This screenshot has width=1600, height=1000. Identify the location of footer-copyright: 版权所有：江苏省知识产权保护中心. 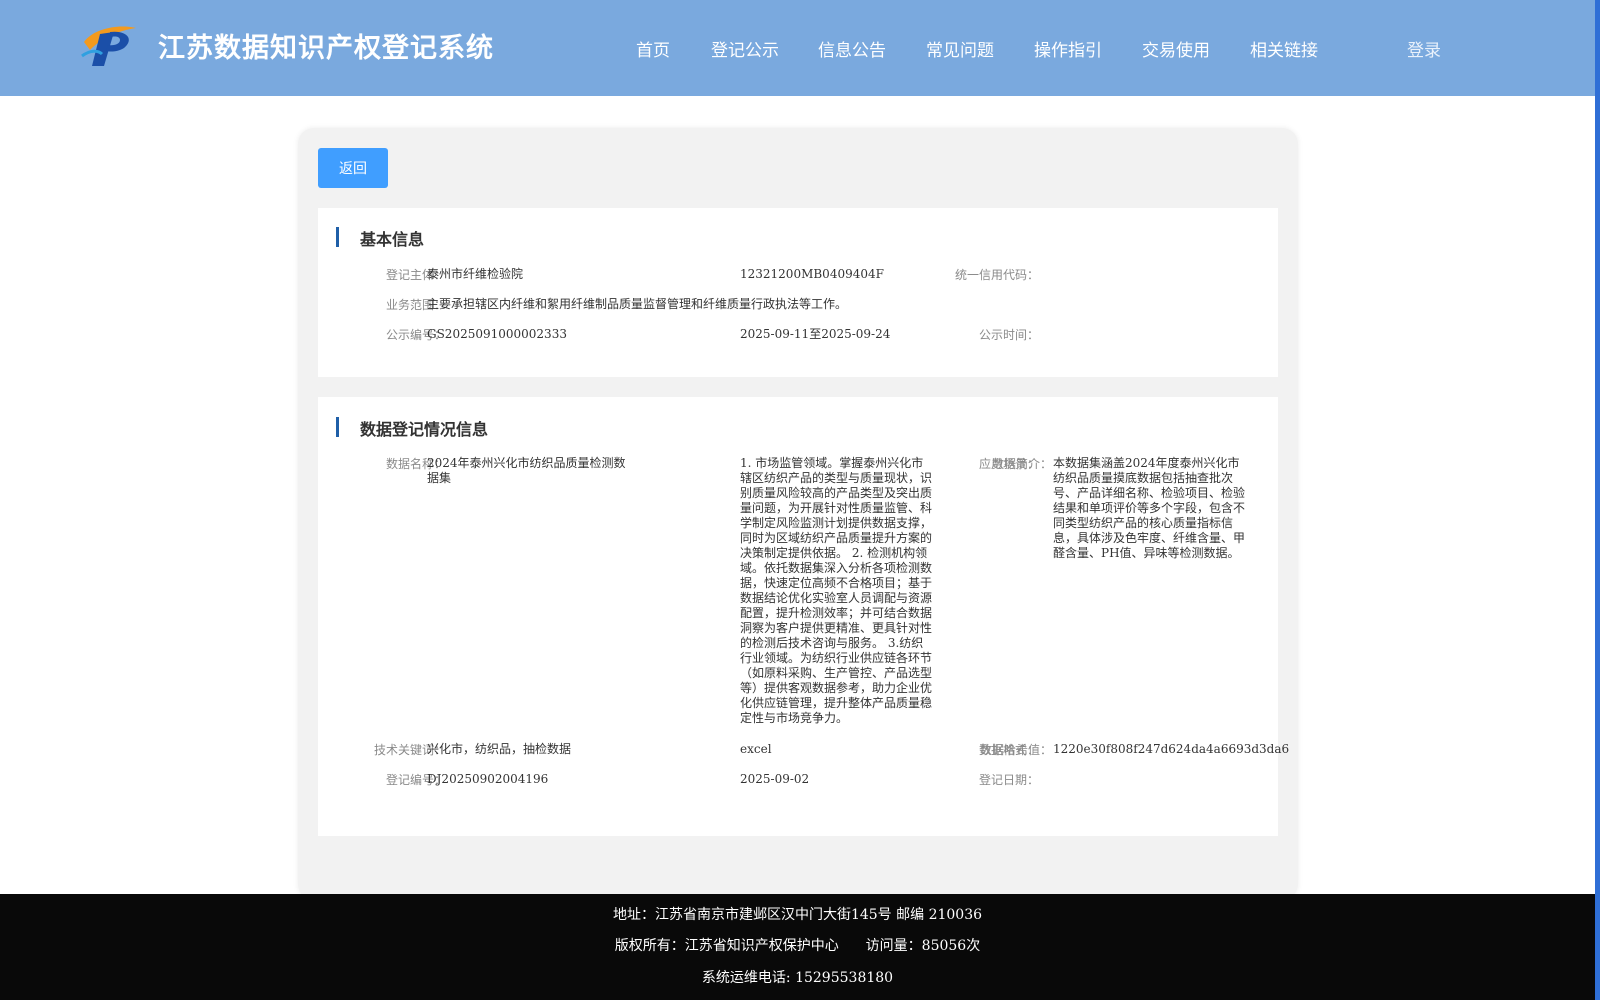
(726, 946).